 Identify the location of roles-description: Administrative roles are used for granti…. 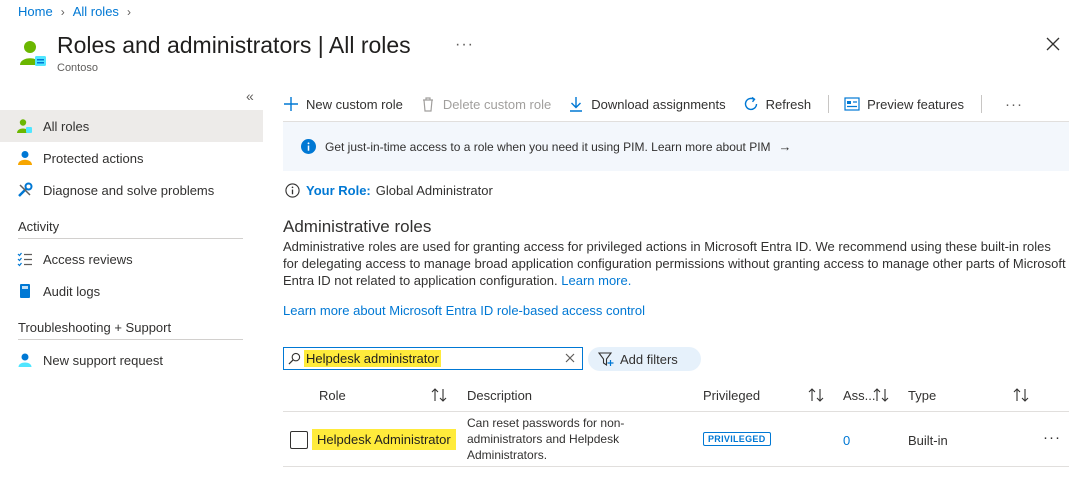
(676, 263).